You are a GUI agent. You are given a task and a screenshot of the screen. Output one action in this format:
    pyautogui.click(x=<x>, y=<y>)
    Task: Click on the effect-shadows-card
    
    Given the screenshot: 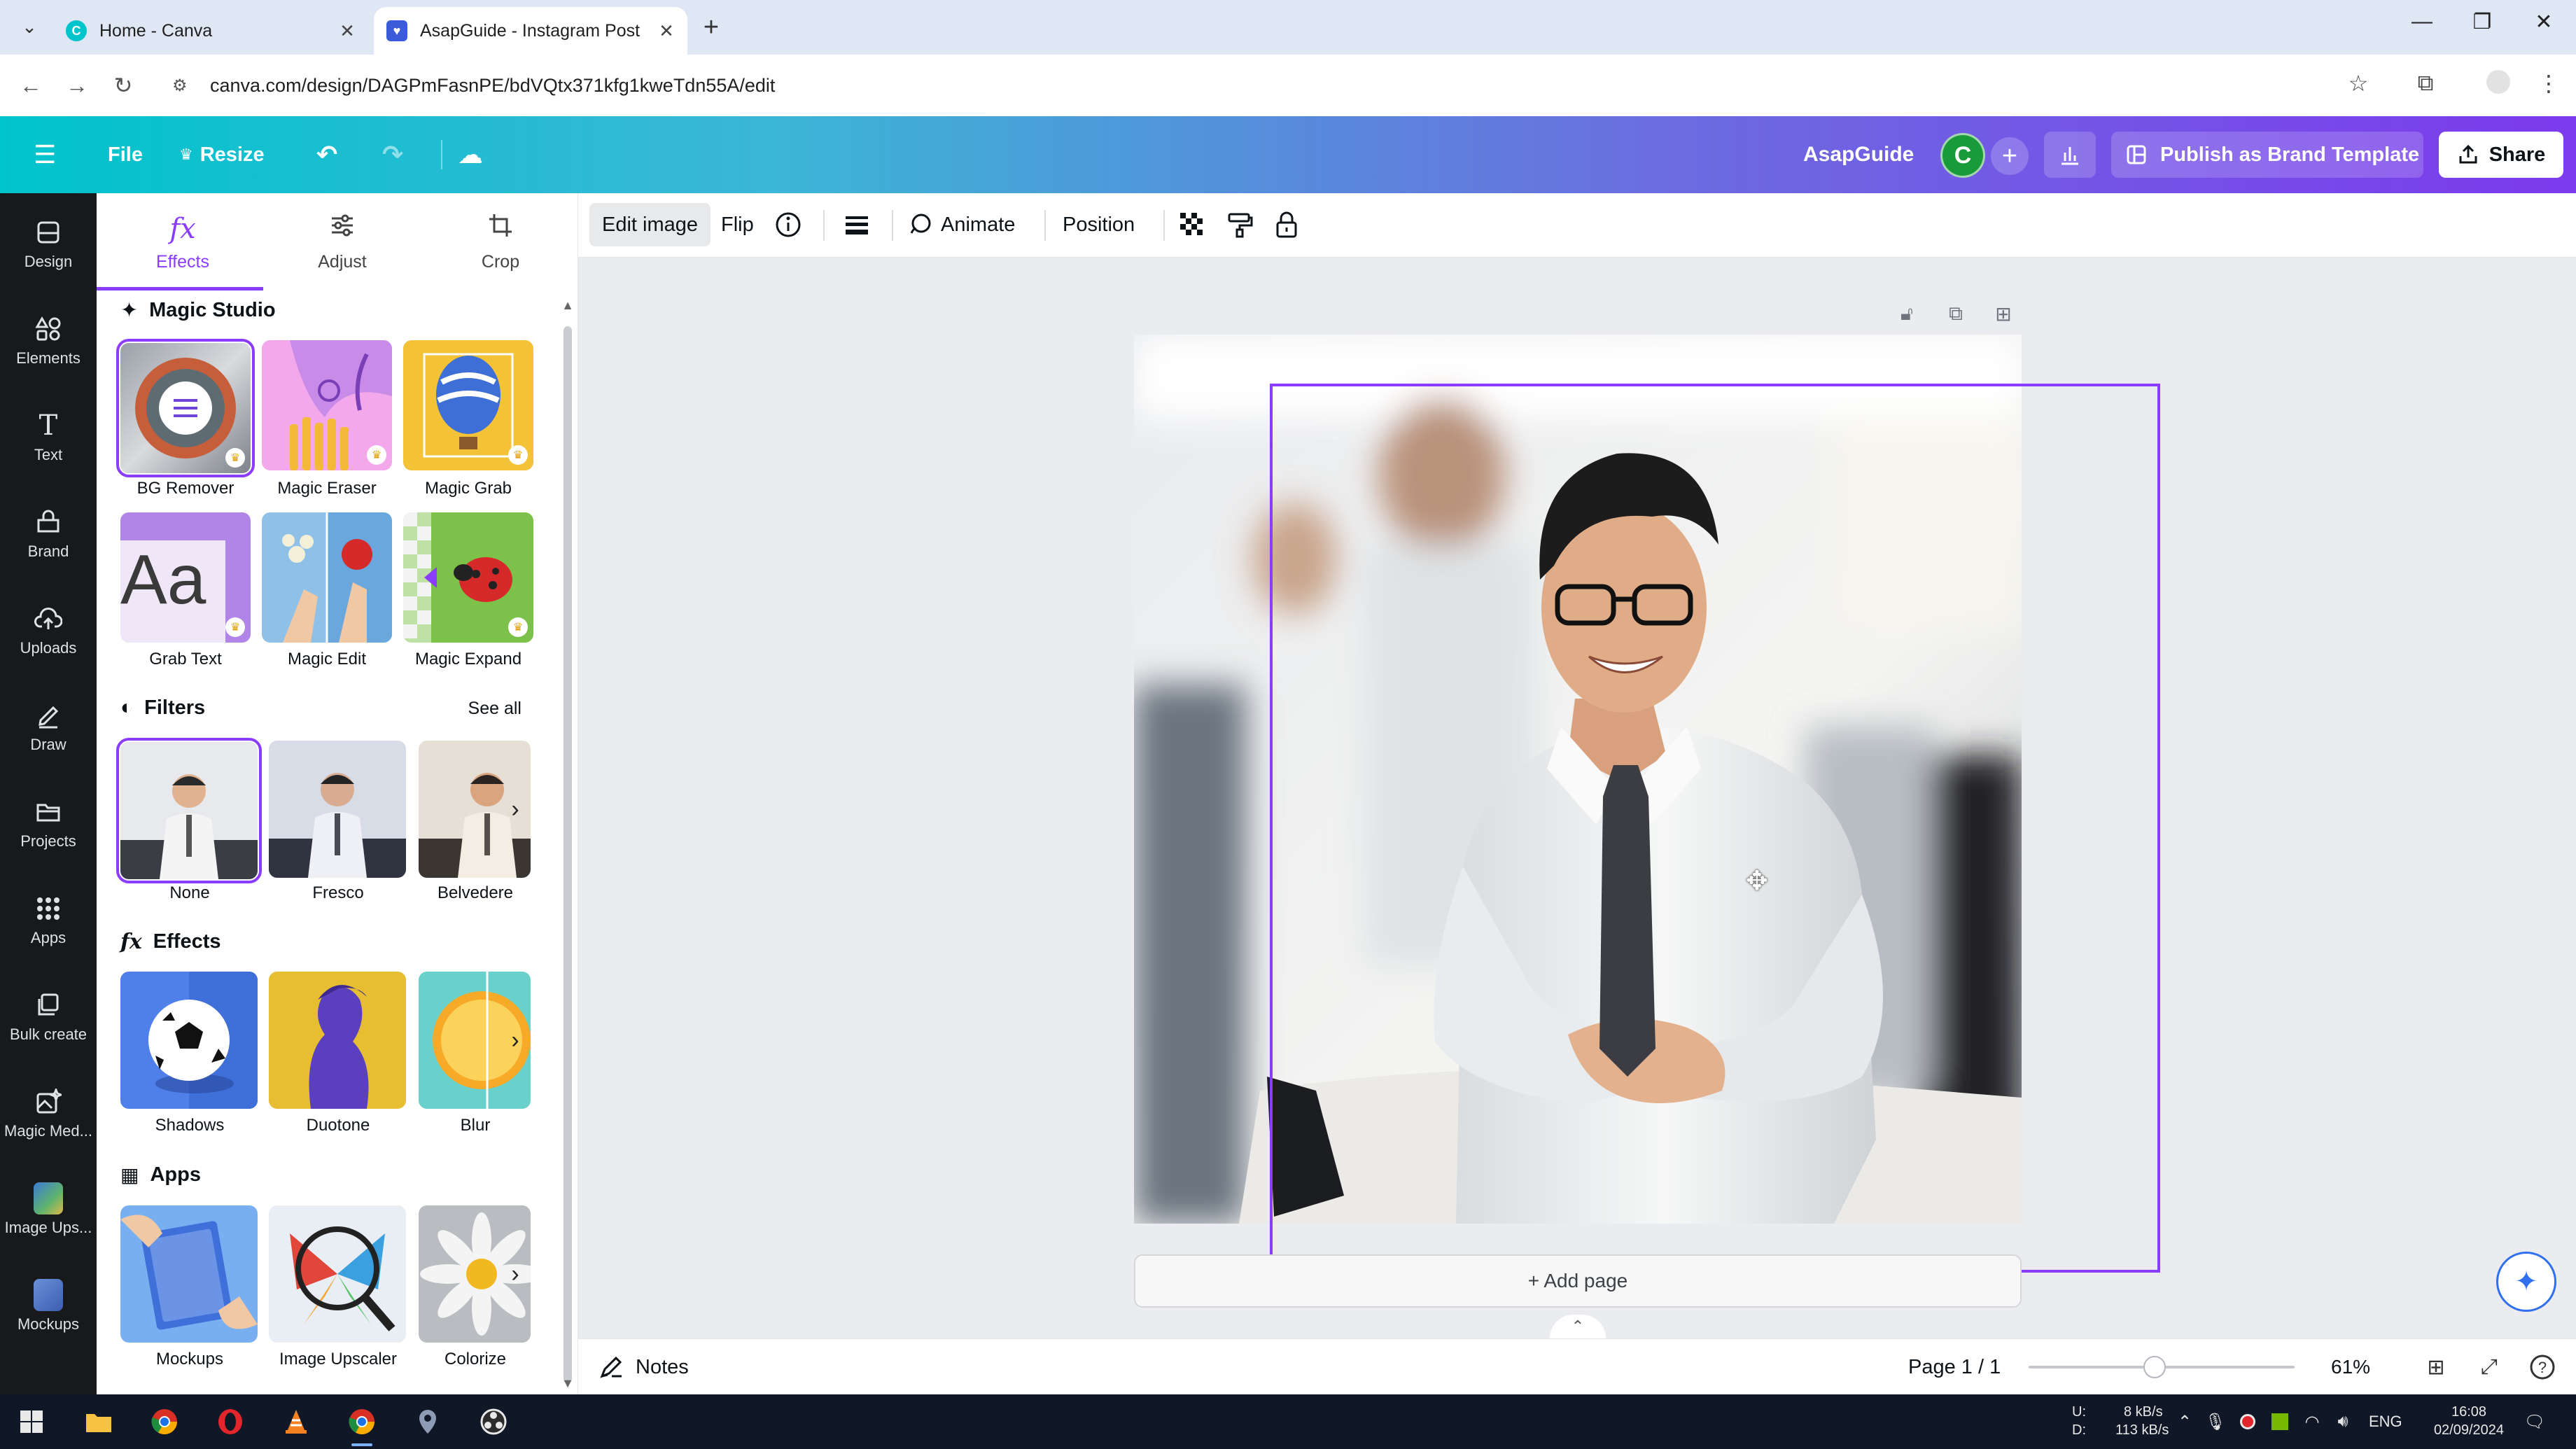 What is the action you would take?
    pyautogui.click(x=189, y=1040)
    